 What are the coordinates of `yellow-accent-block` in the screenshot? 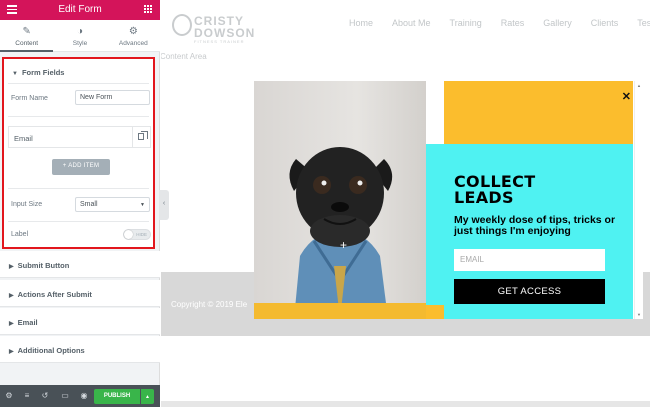 It's located at (538, 112).